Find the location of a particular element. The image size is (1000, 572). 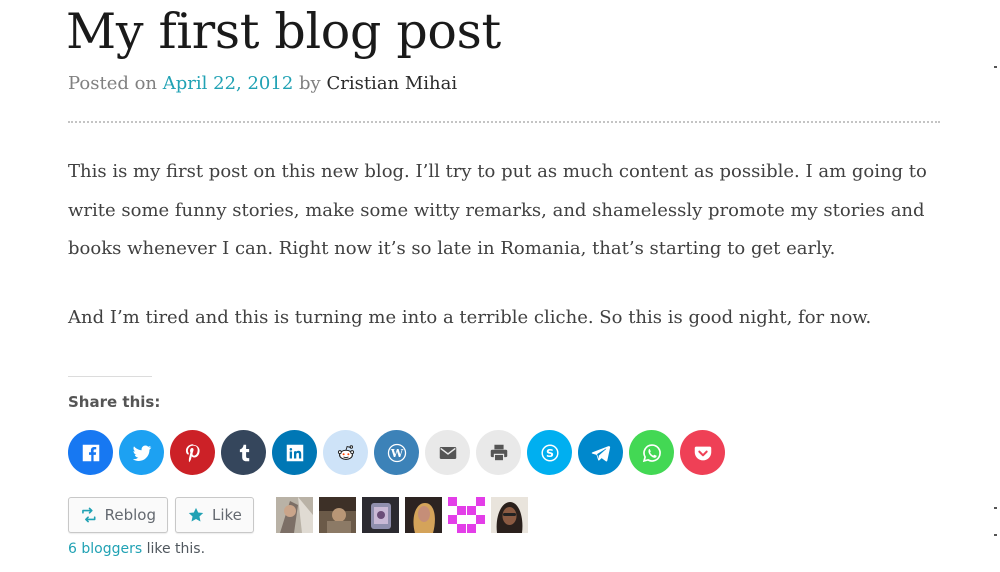

svg-text: S is located at coordinates (550, 453).